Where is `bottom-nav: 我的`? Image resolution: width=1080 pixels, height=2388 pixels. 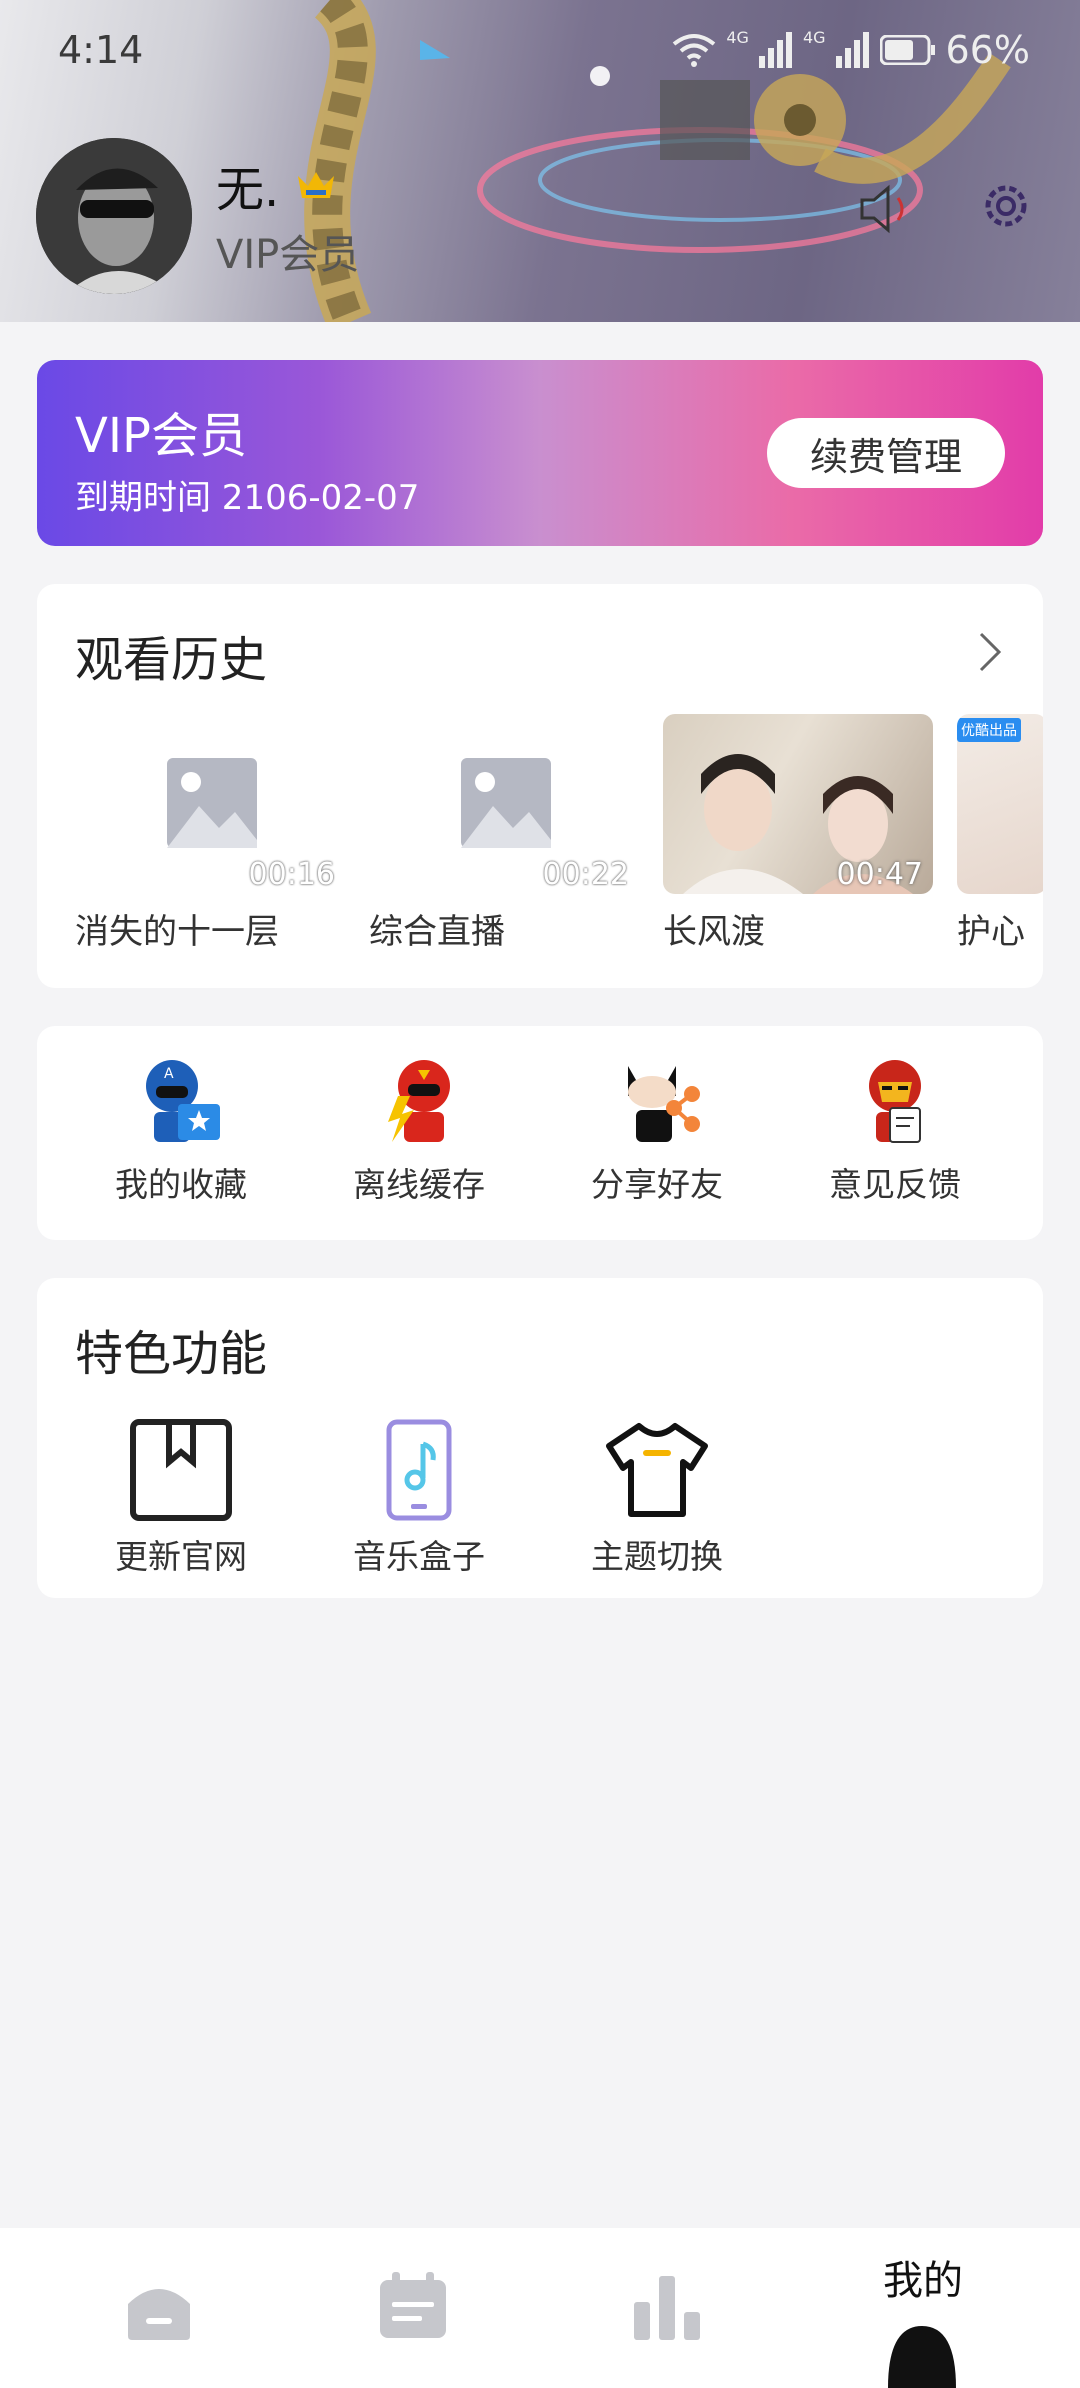
bottom-nav: 我的 is located at coordinates (540, 2308).